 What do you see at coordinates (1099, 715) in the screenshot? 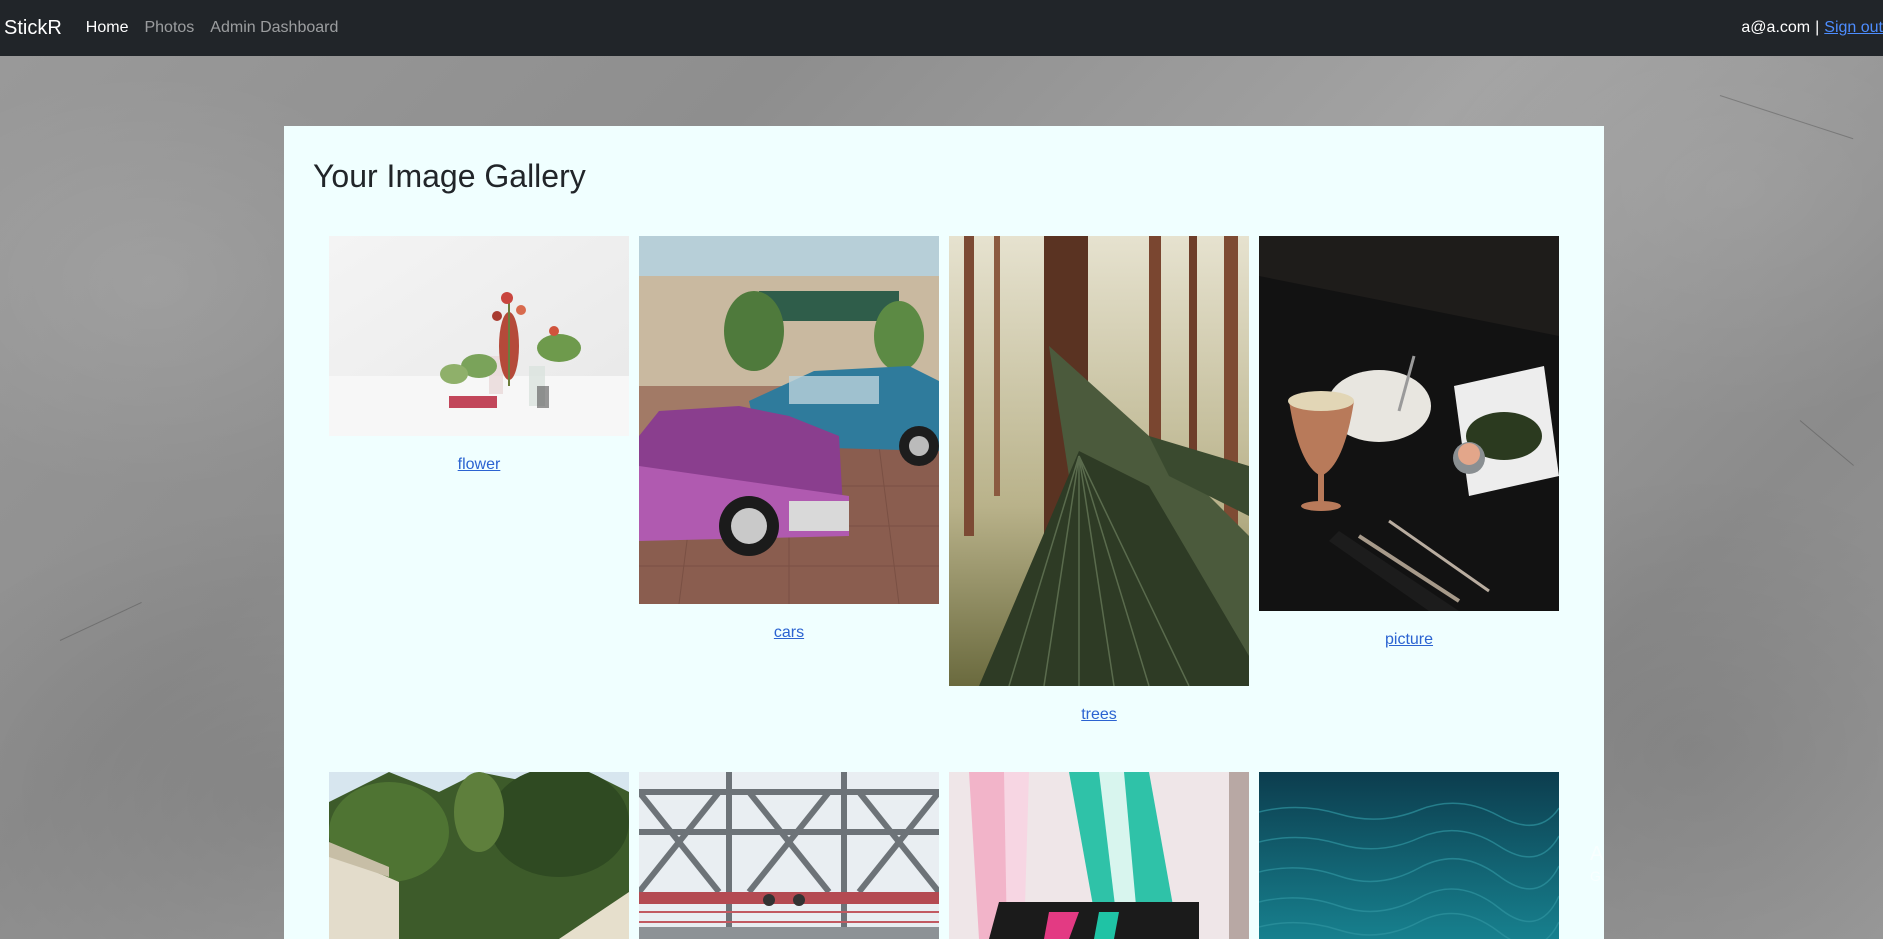
I see `image-caption-trees: trees` at bounding box center [1099, 715].